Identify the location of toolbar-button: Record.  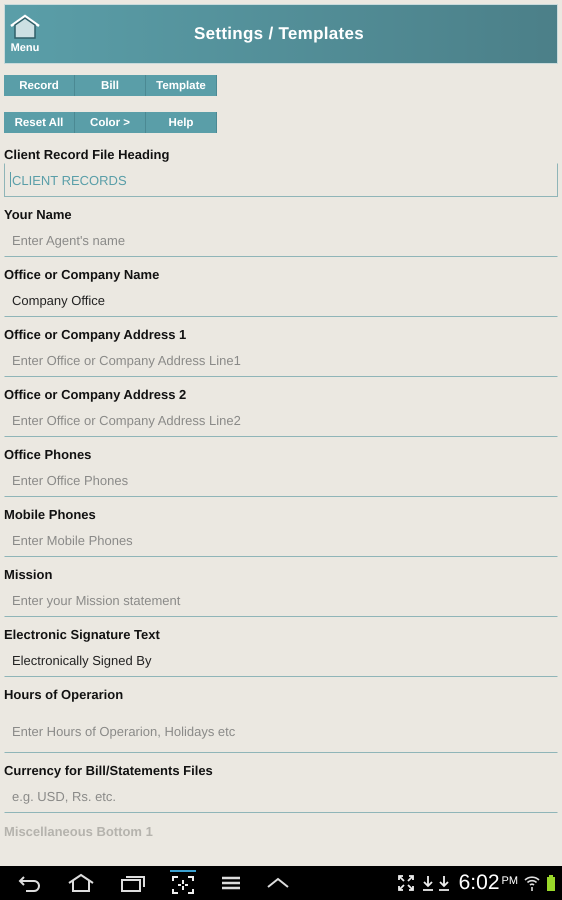
(39, 85).